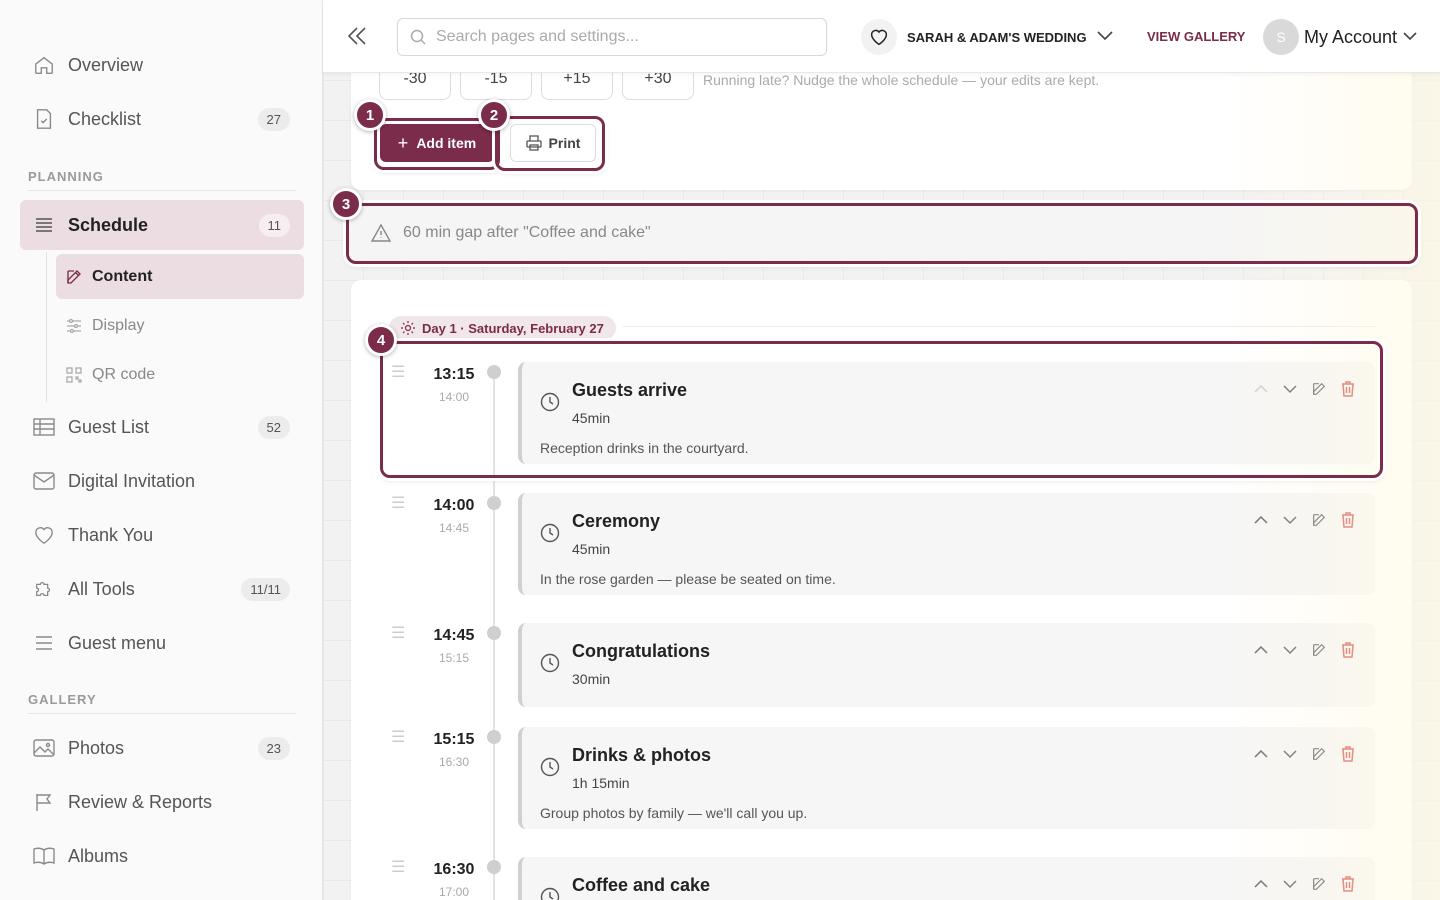 This screenshot has height=900, width=1440. I want to click on add-item-label: Add item, so click(446, 143).